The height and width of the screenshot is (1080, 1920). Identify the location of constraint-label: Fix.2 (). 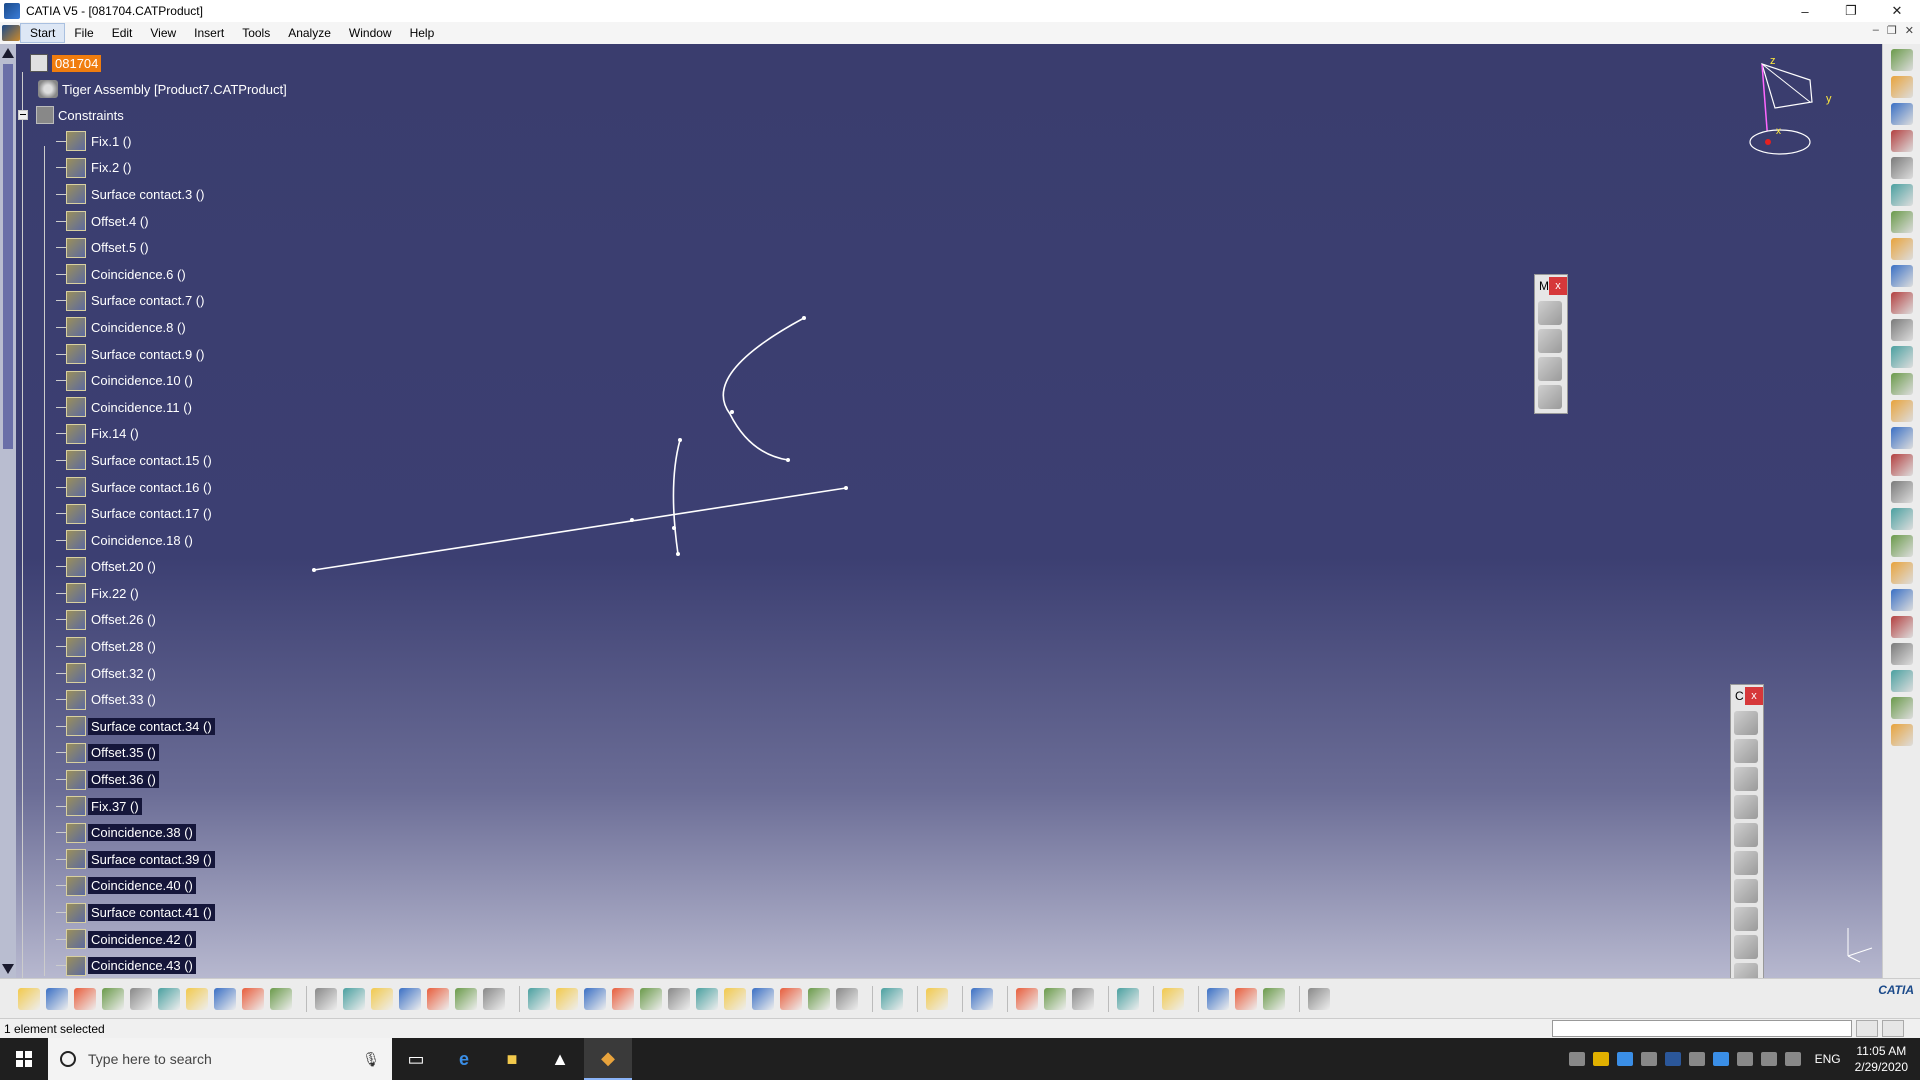
(111, 167).